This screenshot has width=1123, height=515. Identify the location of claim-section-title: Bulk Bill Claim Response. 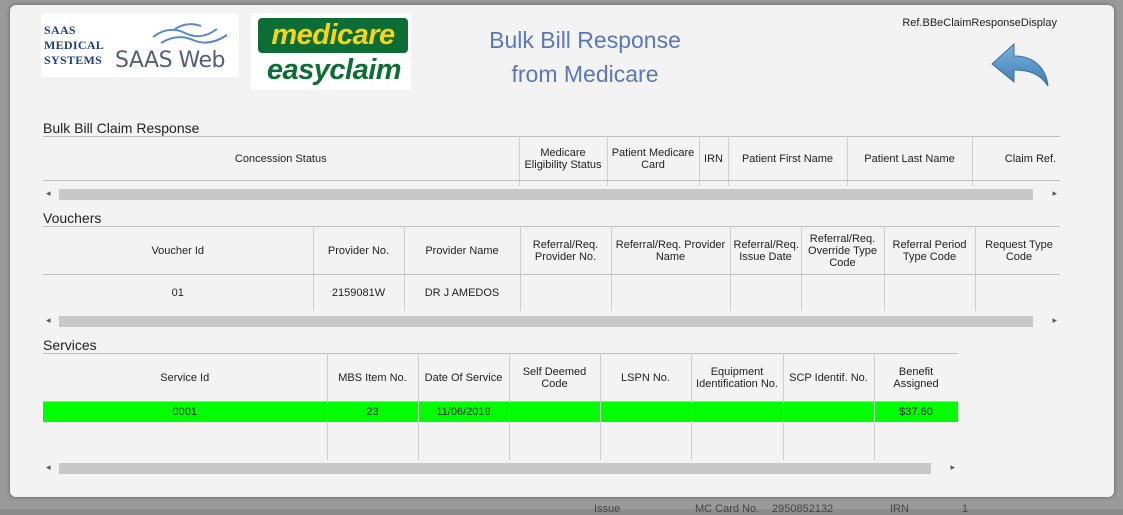
(121, 128).